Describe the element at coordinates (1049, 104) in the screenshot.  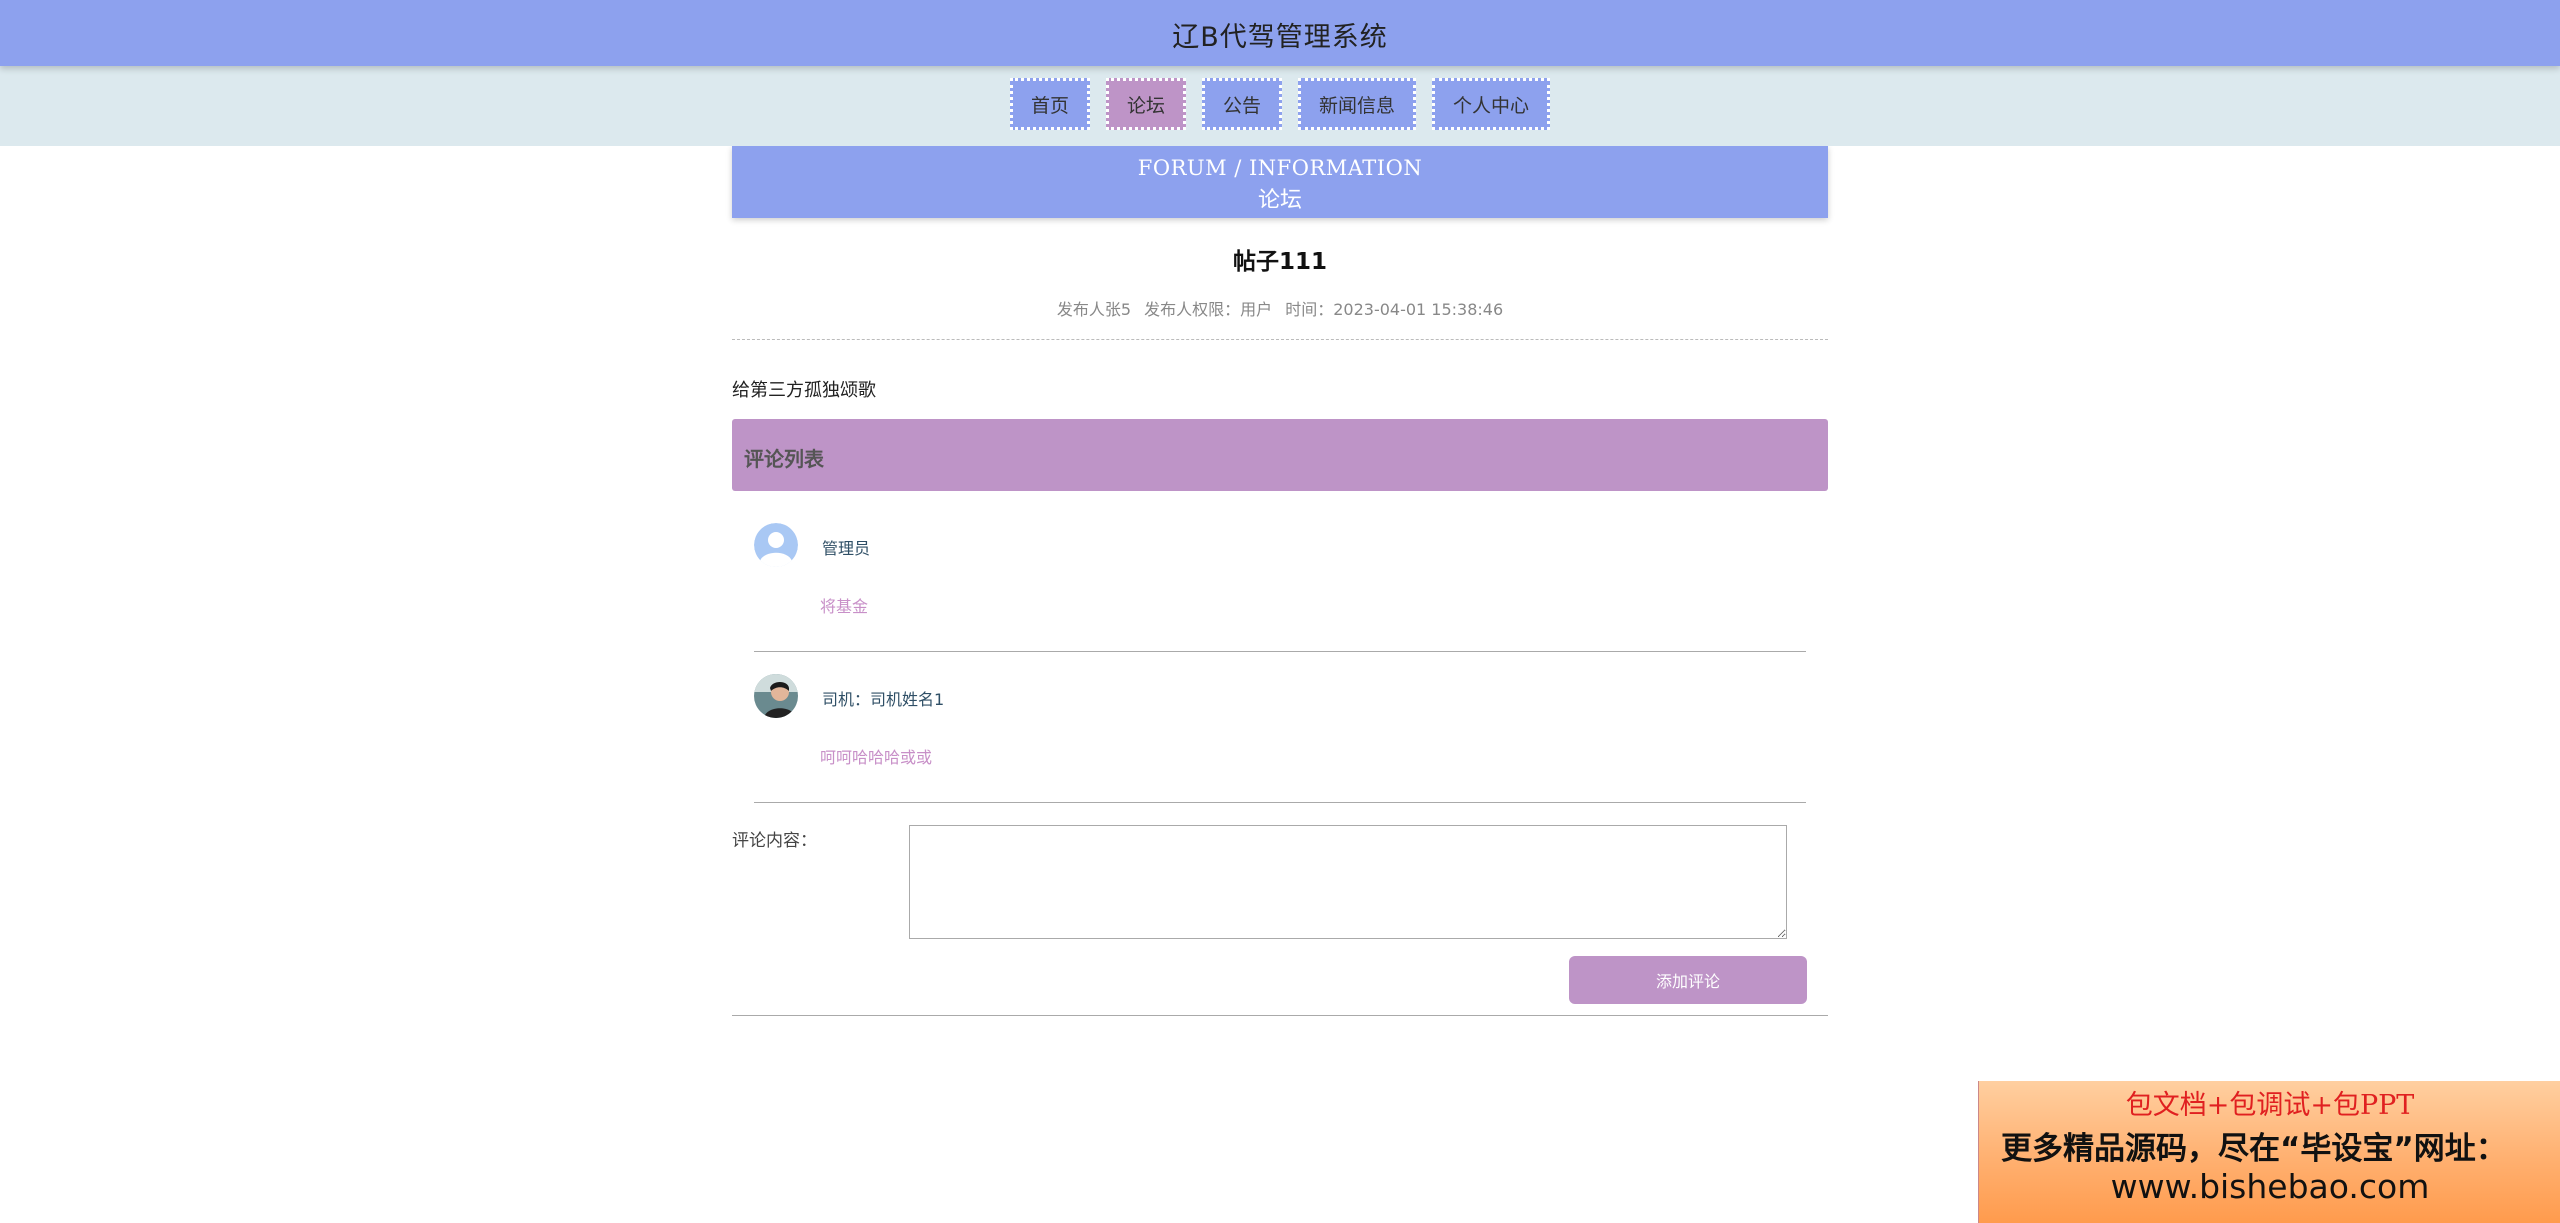
I see `nav-item-home: 首页` at that location.